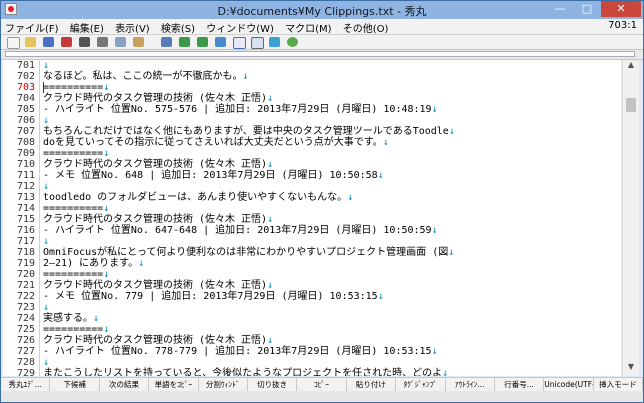  I want to click on editor-line: 723 ↓, so click(312, 307).